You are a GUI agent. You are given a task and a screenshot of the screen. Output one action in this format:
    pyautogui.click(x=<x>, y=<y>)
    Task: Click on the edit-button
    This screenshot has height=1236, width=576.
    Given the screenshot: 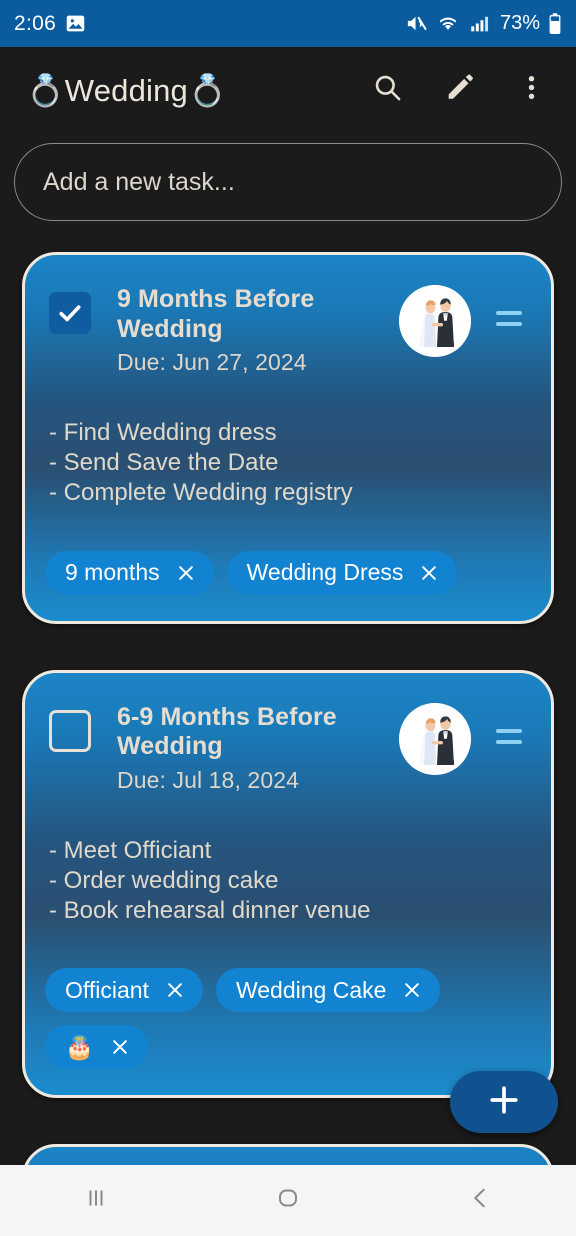 What is the action you would take?
    pyautogui.click(x=459, y=90)
    